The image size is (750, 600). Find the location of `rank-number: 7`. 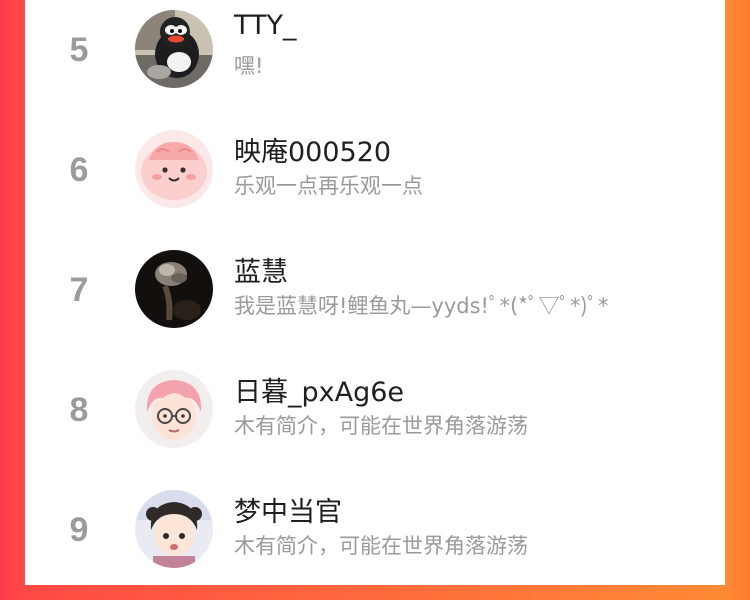

rank-number: 7 is located at coordinates (79, 290).